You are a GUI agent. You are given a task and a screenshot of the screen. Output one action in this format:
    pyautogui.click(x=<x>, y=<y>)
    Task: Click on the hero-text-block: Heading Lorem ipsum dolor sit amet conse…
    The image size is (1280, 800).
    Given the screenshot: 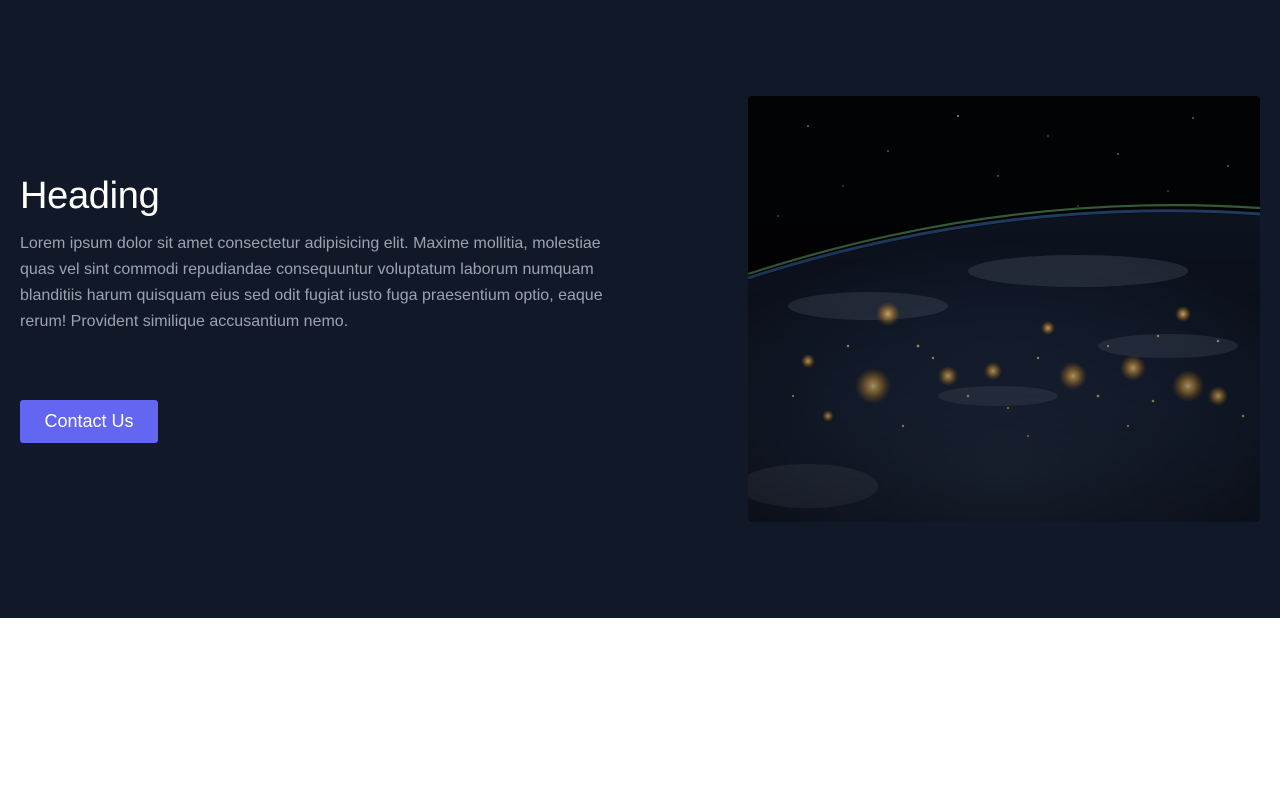 What is the action you would take?
    pyautogui.click(x=325, y=253)
    